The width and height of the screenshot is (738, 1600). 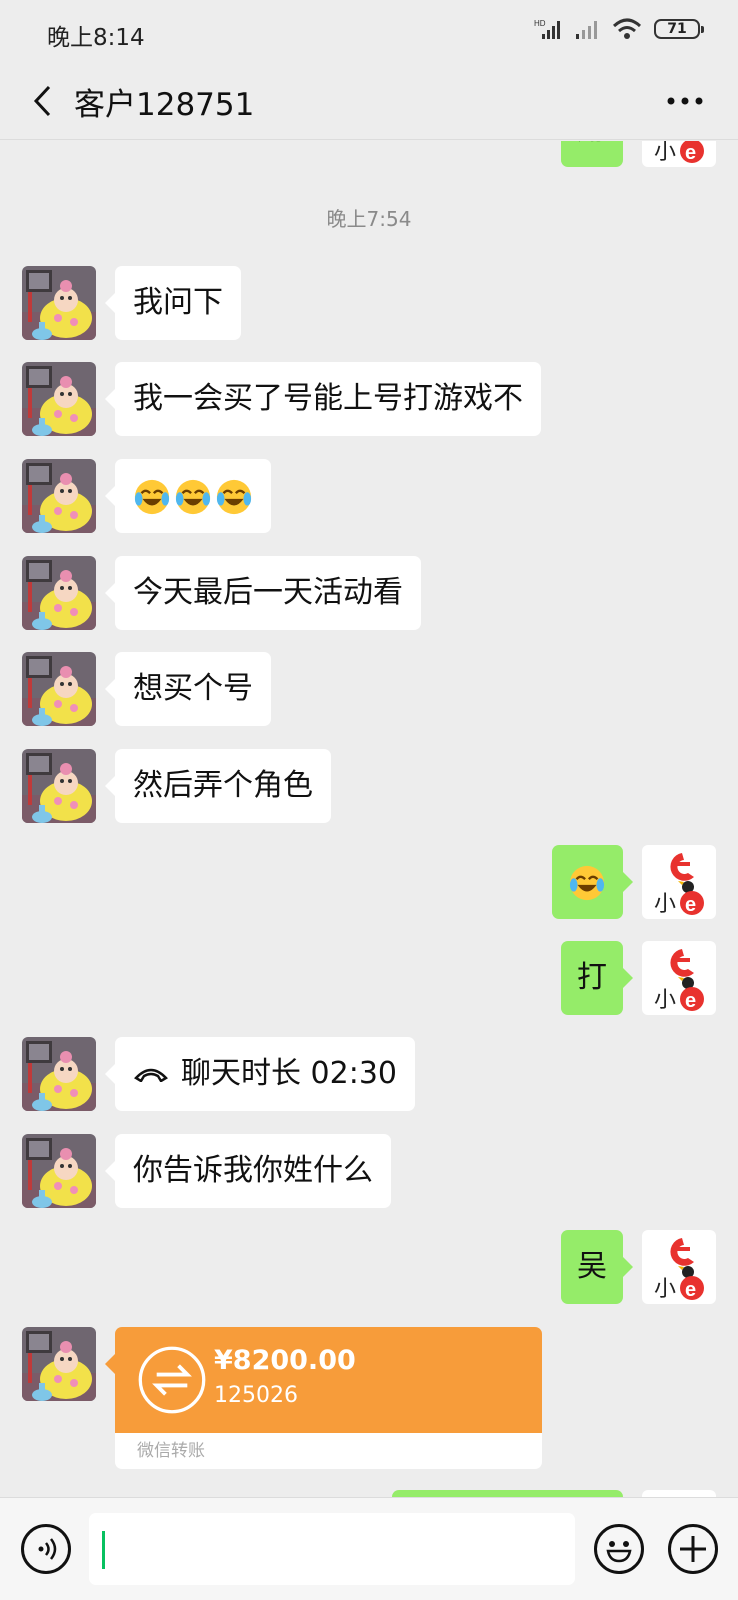 I want to click on chat-title: 客户128751, so click(x=164, y=105).